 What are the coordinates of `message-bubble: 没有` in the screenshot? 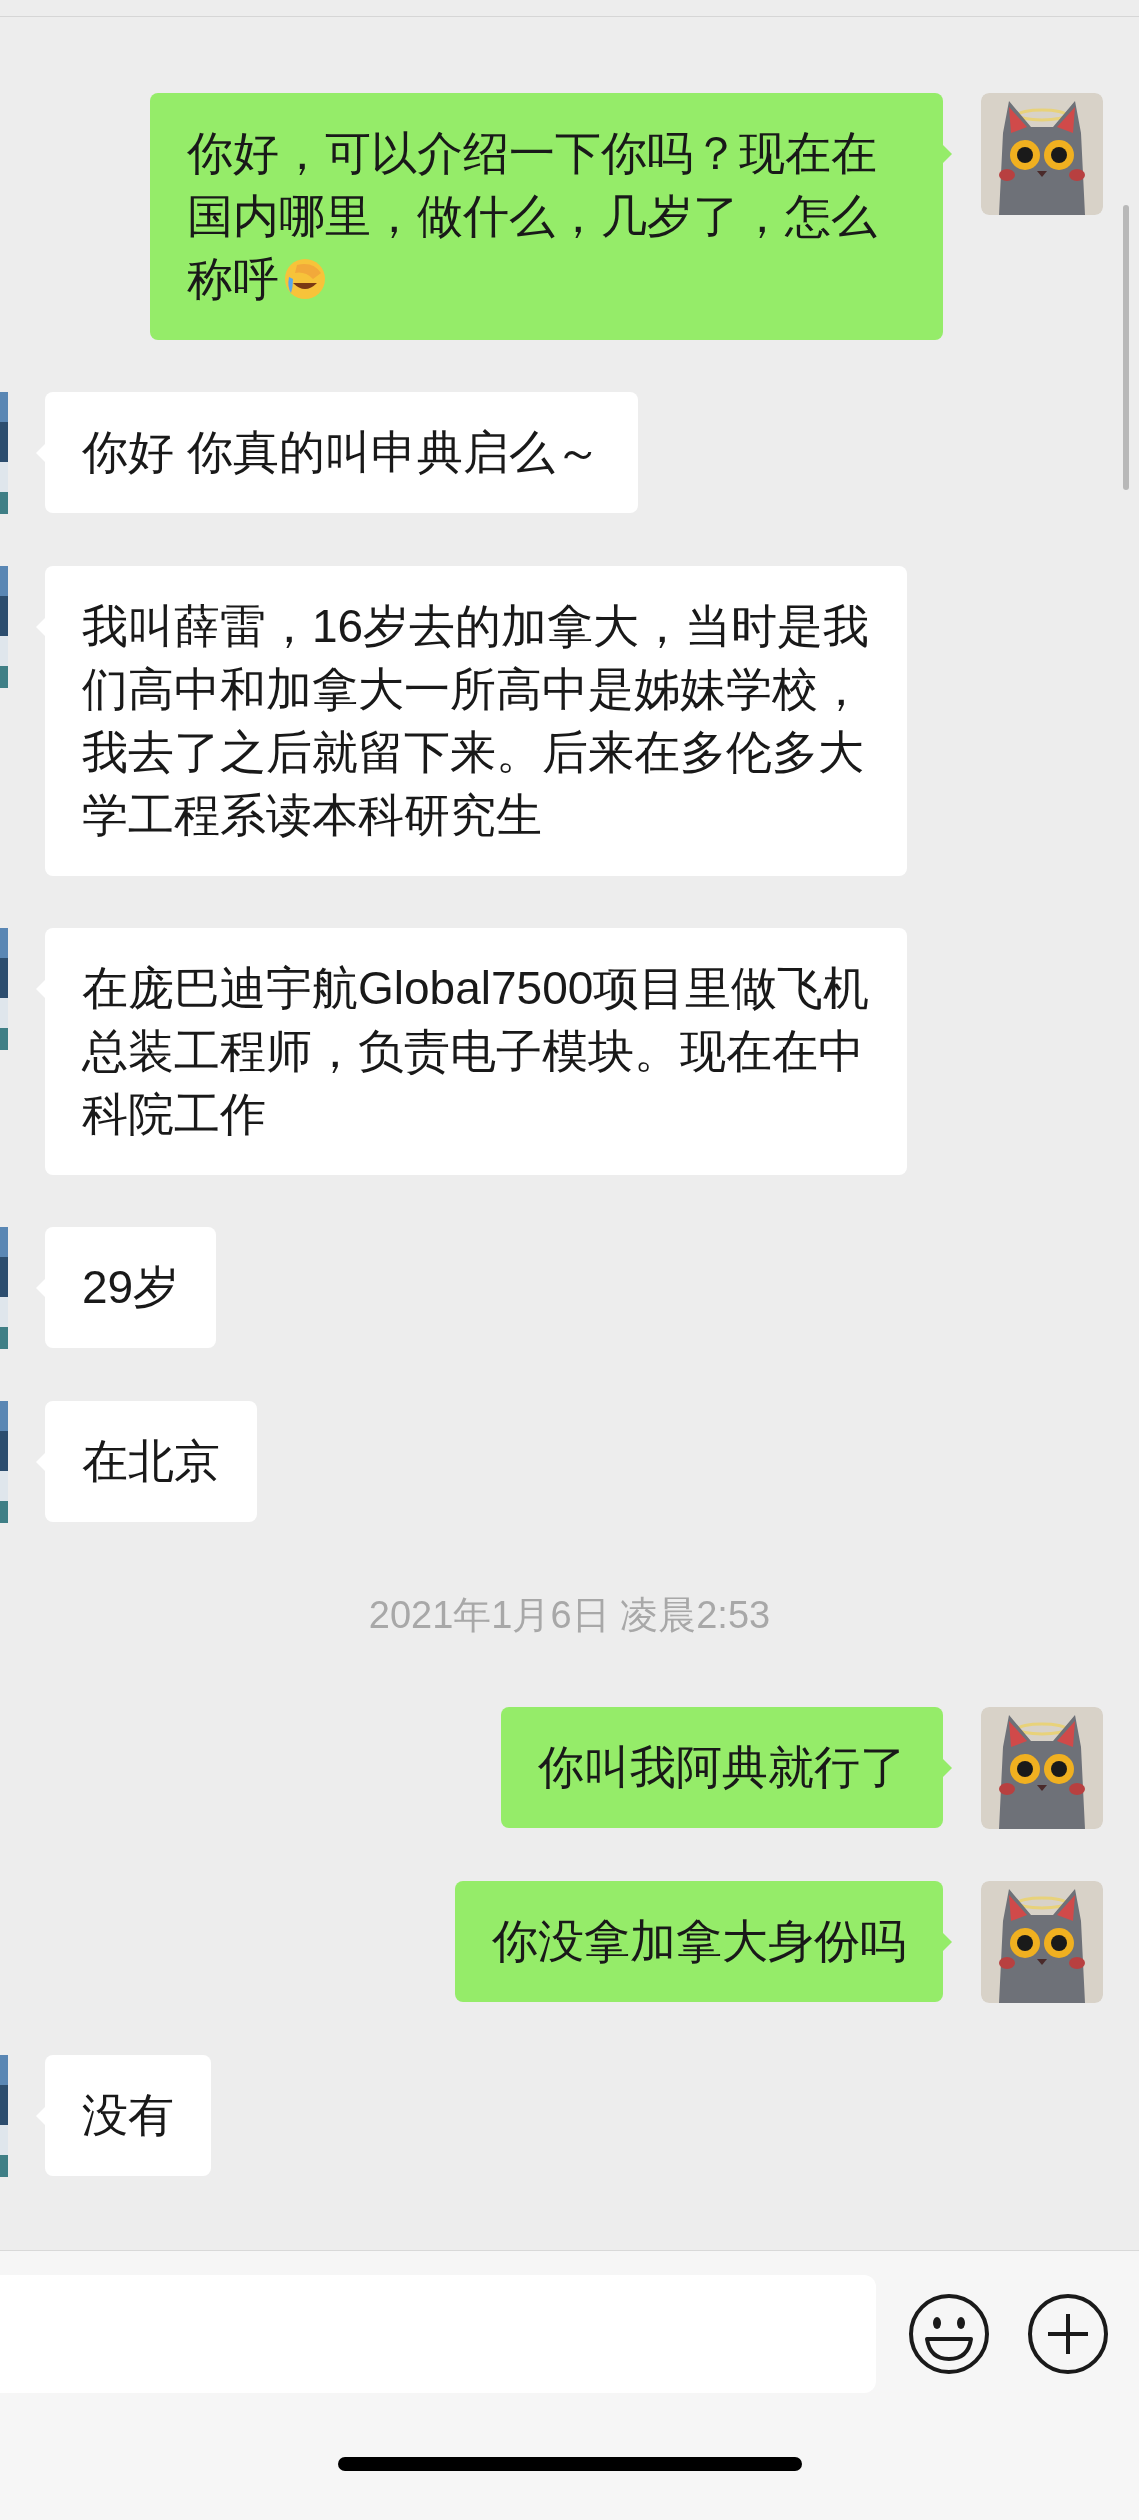 It's located at (128, 2115).